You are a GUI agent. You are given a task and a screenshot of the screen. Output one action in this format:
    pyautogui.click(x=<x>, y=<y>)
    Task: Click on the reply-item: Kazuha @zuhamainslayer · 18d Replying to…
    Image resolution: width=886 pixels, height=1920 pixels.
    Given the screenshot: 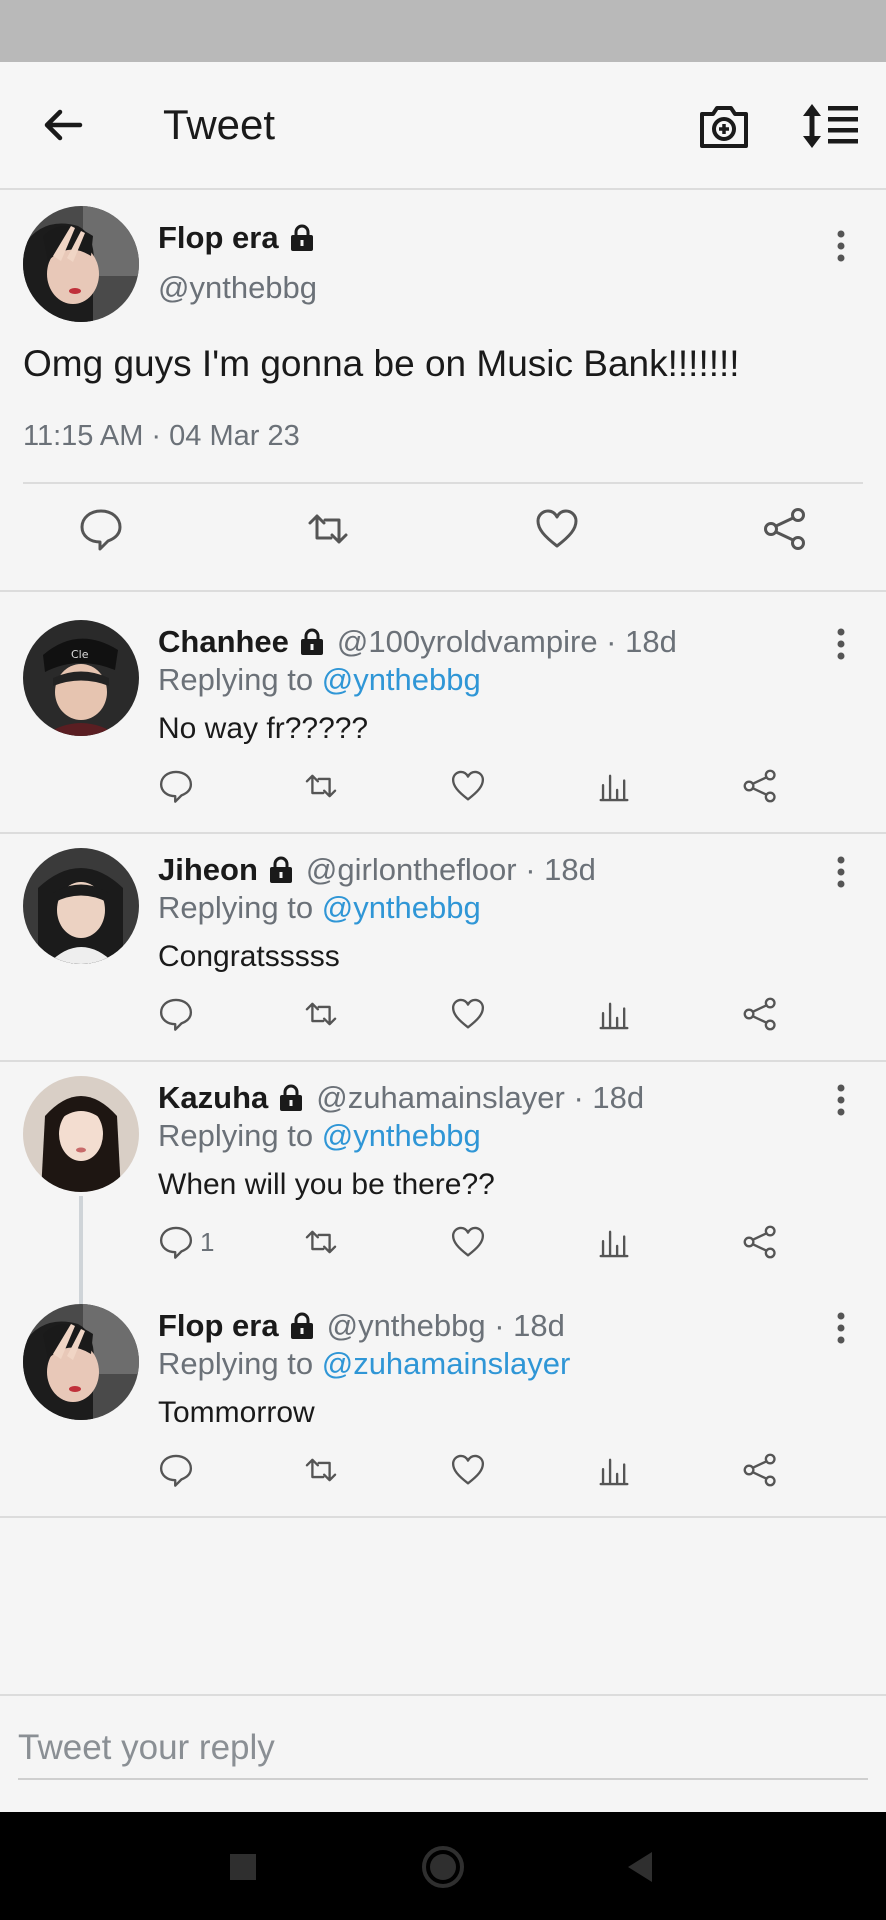 What is the action you would take?
    pyautogui.click(x=443, y=1166)
    